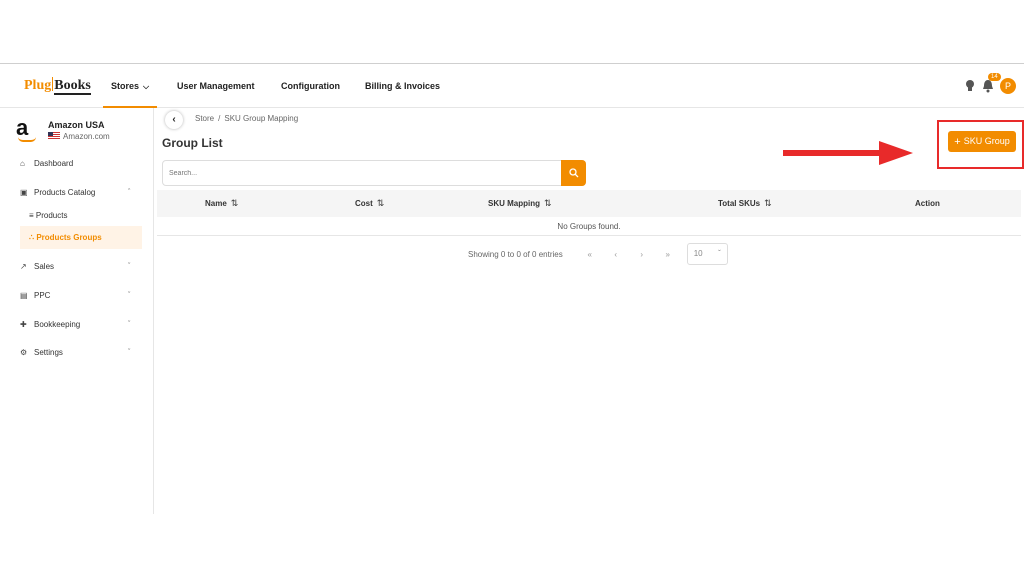 Image resolution: width=1024 pixels, height=576 pixels. I want to click on sidebar-item-settings: ⚙ Settings ˇ, so click(75, 353).